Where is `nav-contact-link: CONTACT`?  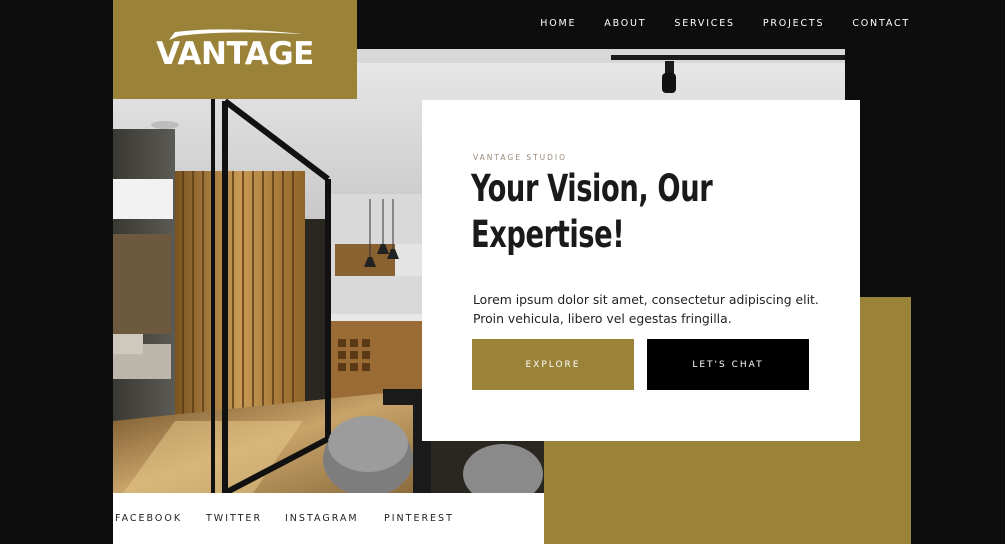 nav-contact-link: CONTACT is located at coordinates (881, 23).